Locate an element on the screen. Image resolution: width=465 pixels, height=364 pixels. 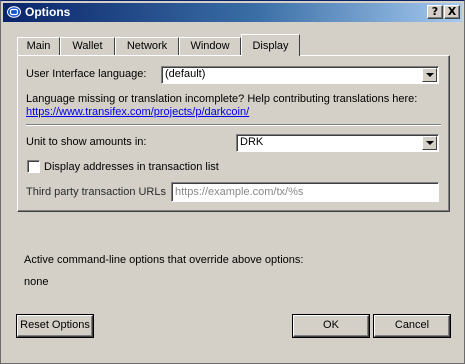
darkcoin-logo-icon is located at coordinates (14, 12).